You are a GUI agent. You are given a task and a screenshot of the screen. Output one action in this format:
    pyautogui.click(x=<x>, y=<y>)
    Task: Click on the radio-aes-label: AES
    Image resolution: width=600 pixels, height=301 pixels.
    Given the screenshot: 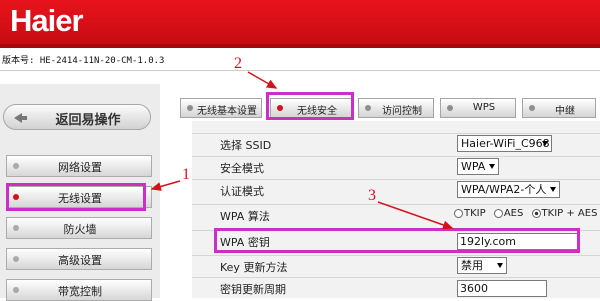 What is the action you would take?
    pyautogui.click(x=513, y=213)
    